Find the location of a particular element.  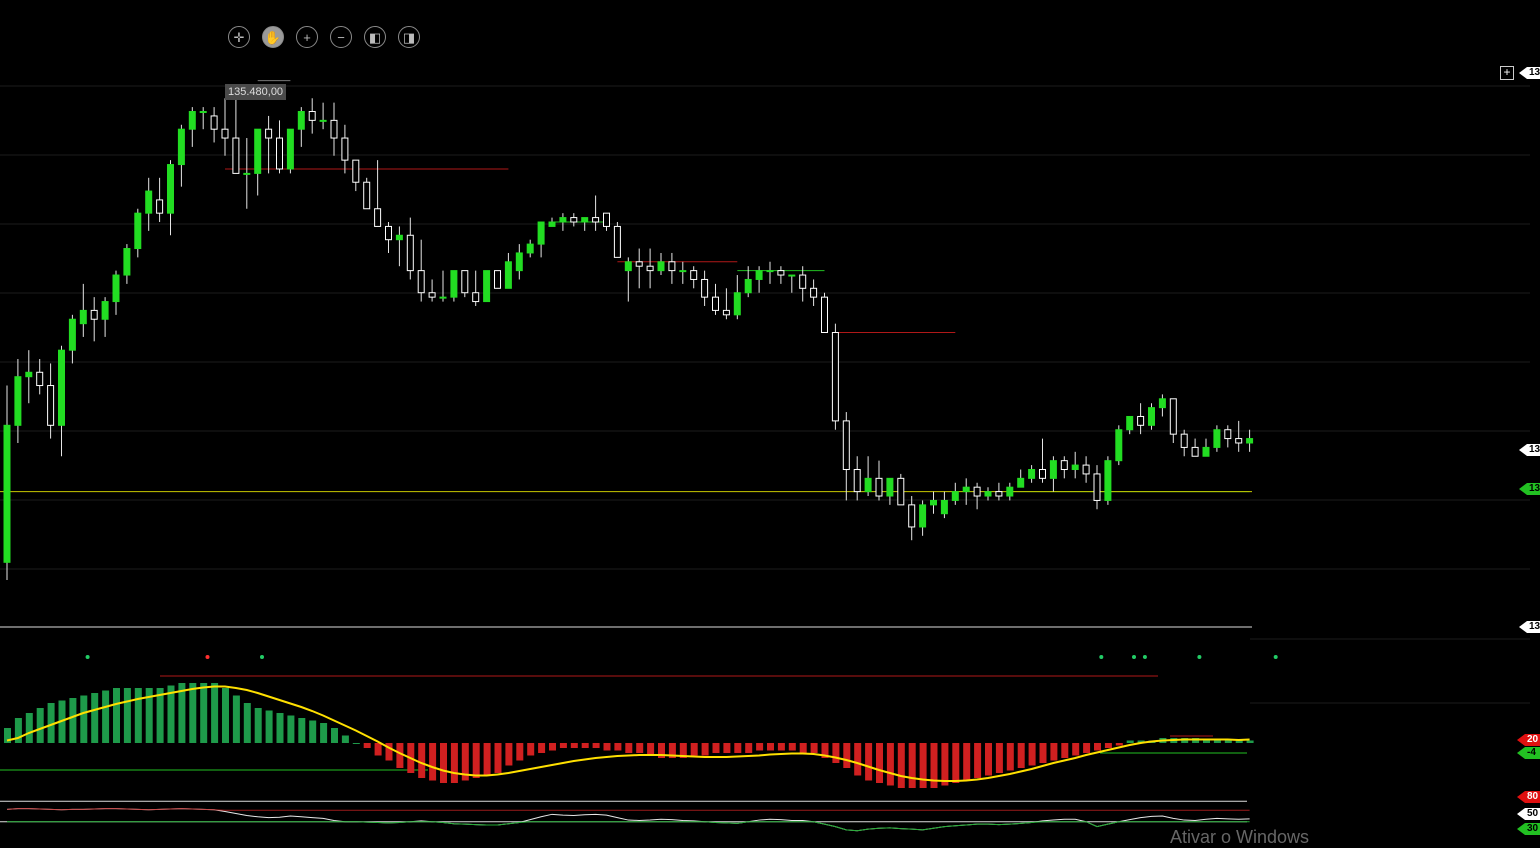

zoom-out-button: − is located at coordinates (341, 37).